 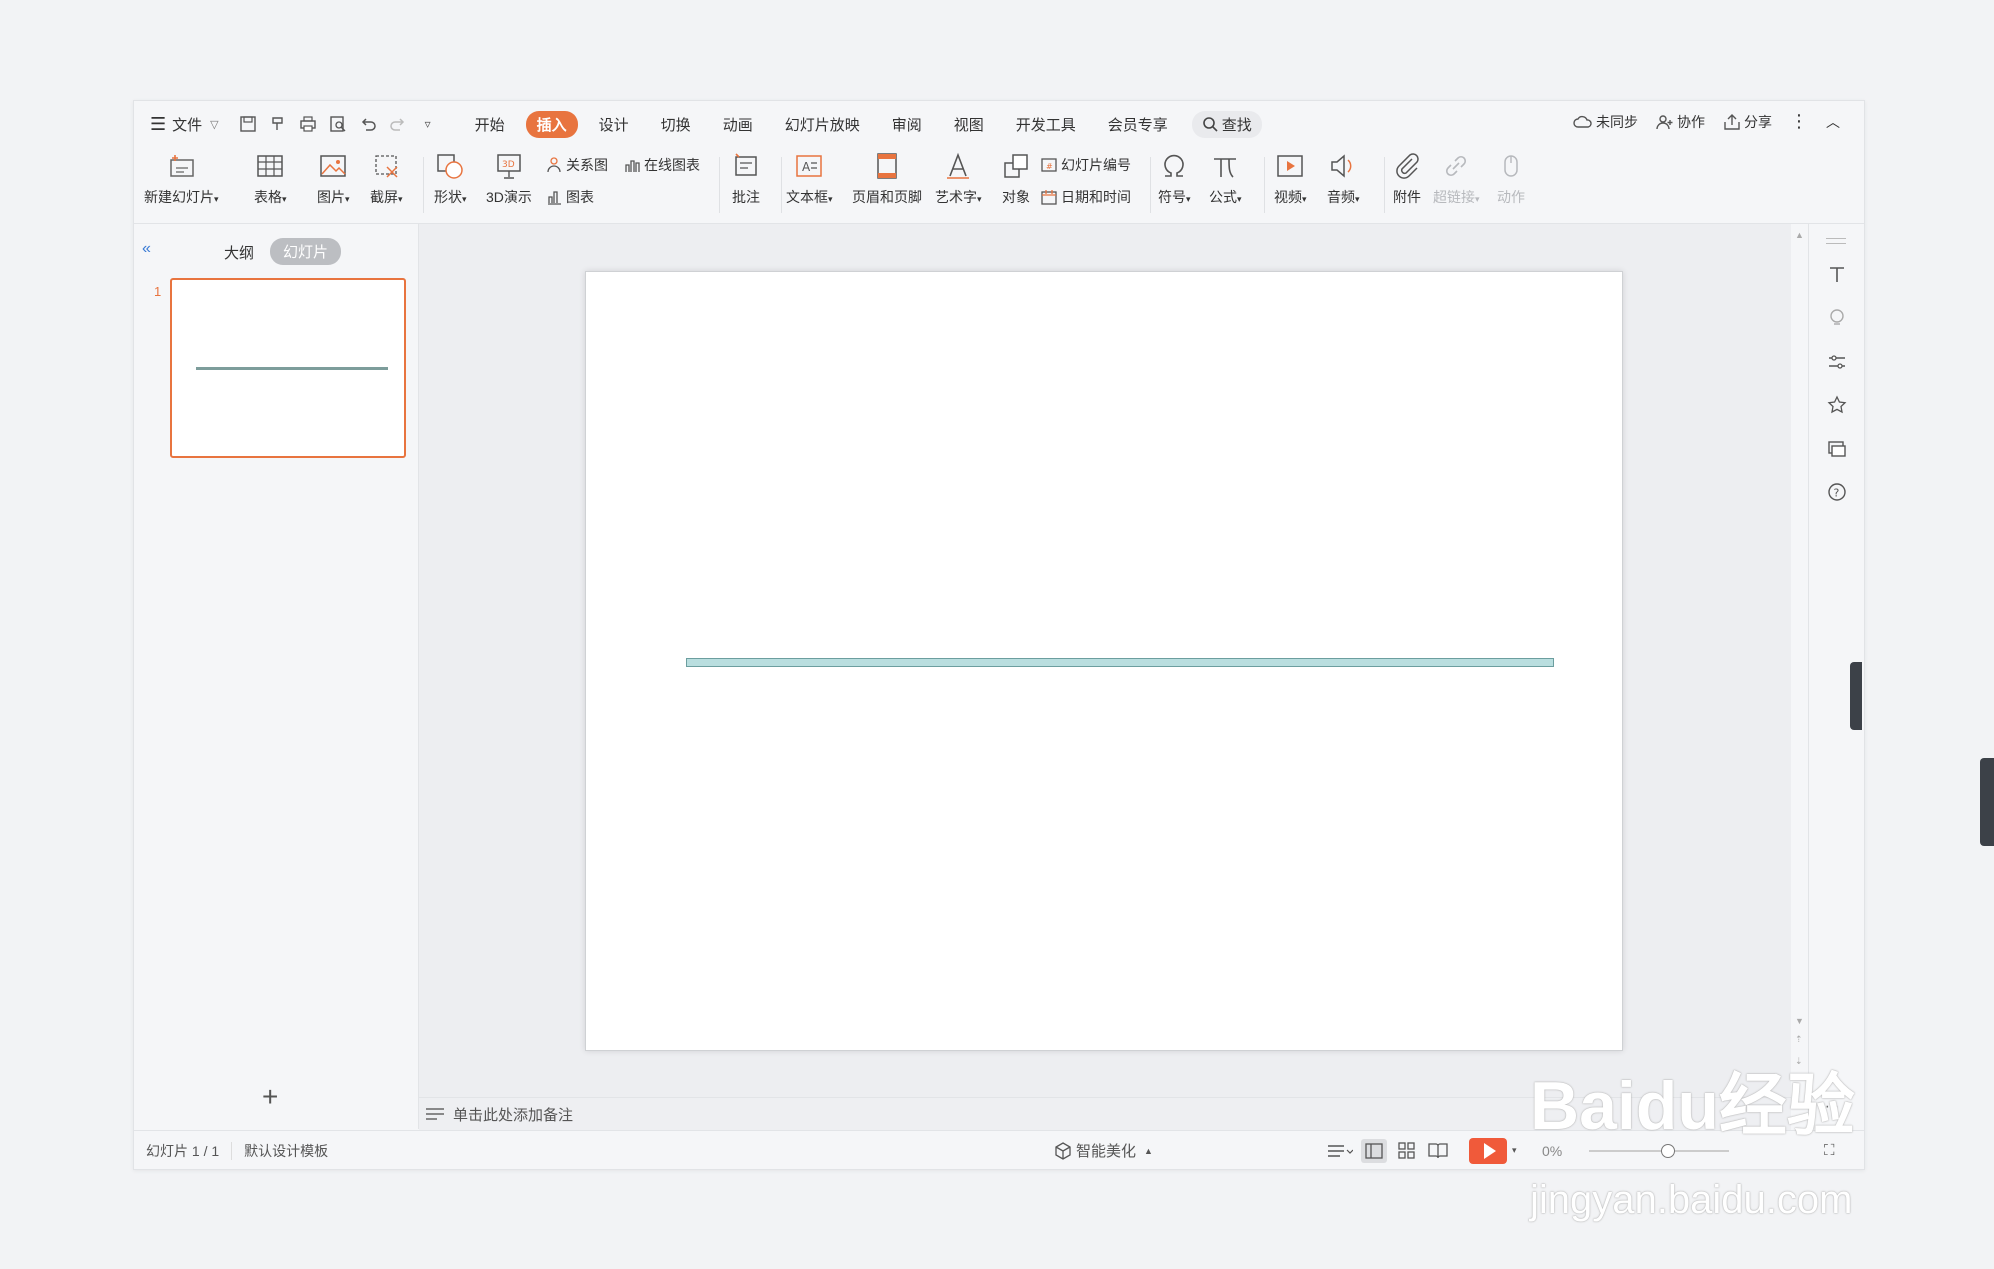 What do you see at coordinates (1837, 492) in the screenshot?
I see `help-icon: ?` at bounding box center [1837, 492].